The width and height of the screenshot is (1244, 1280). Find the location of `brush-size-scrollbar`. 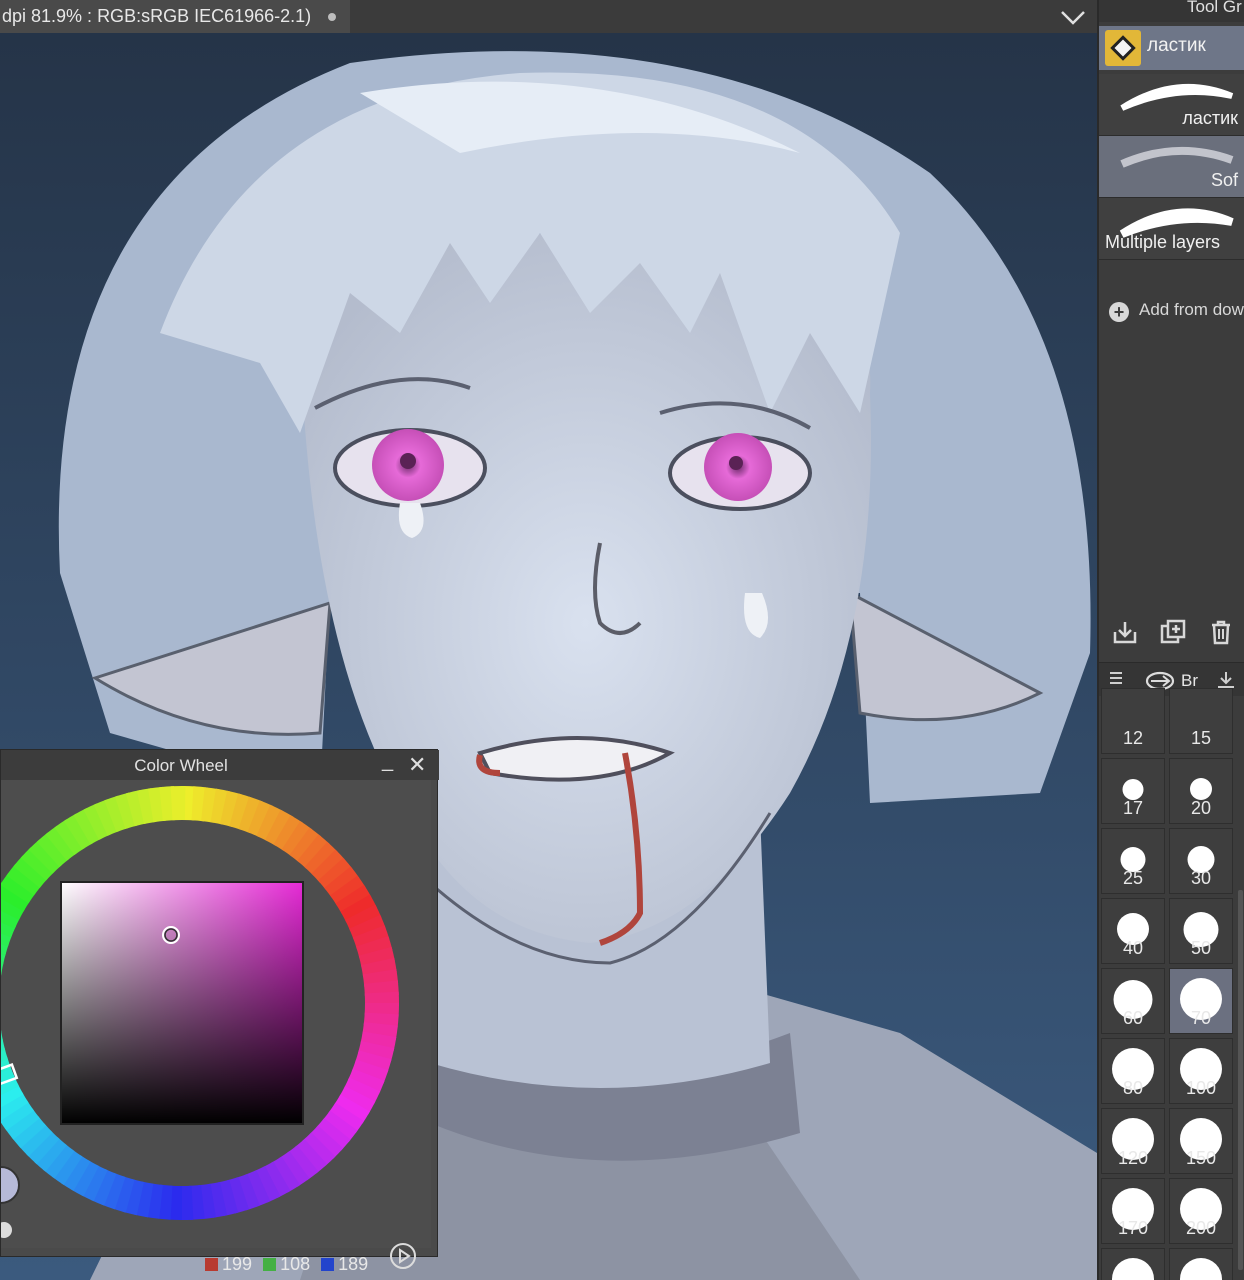

brush-size-scrollbar is located at coordinates (1240, 1080).